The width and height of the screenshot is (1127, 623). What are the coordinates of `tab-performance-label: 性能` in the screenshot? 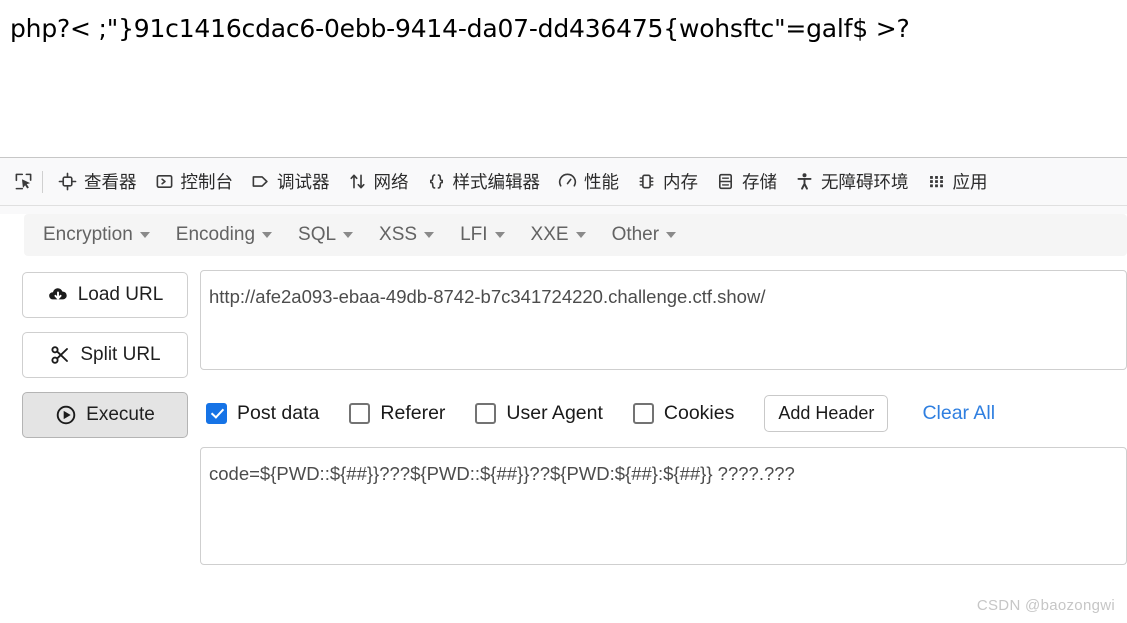 It's located at (601, 183).